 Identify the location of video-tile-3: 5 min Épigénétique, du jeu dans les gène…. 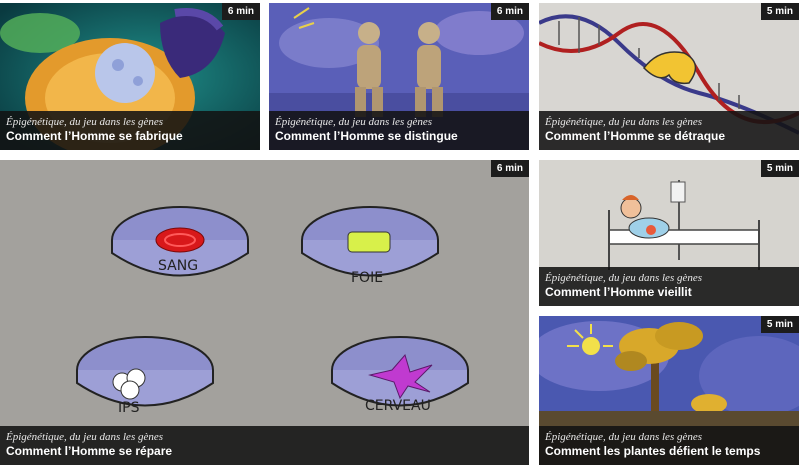
(669, 76).